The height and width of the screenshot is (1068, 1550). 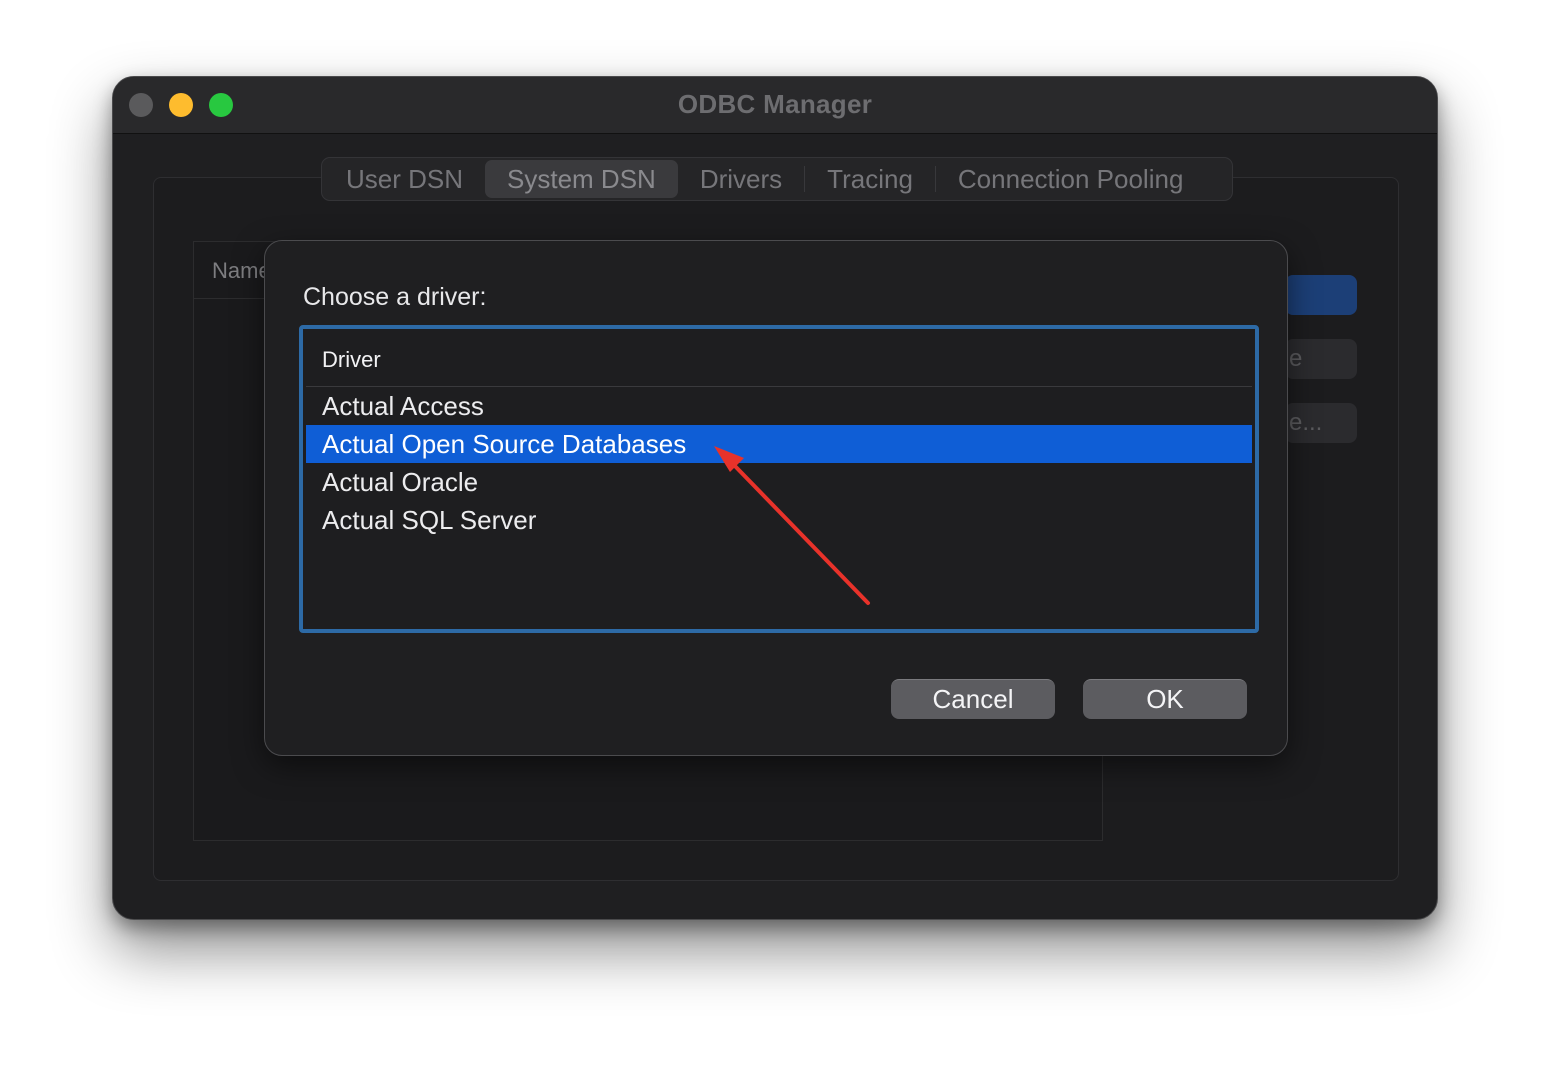 I want to click on remove-dsn-button: e, so click(x=1321, y=359).